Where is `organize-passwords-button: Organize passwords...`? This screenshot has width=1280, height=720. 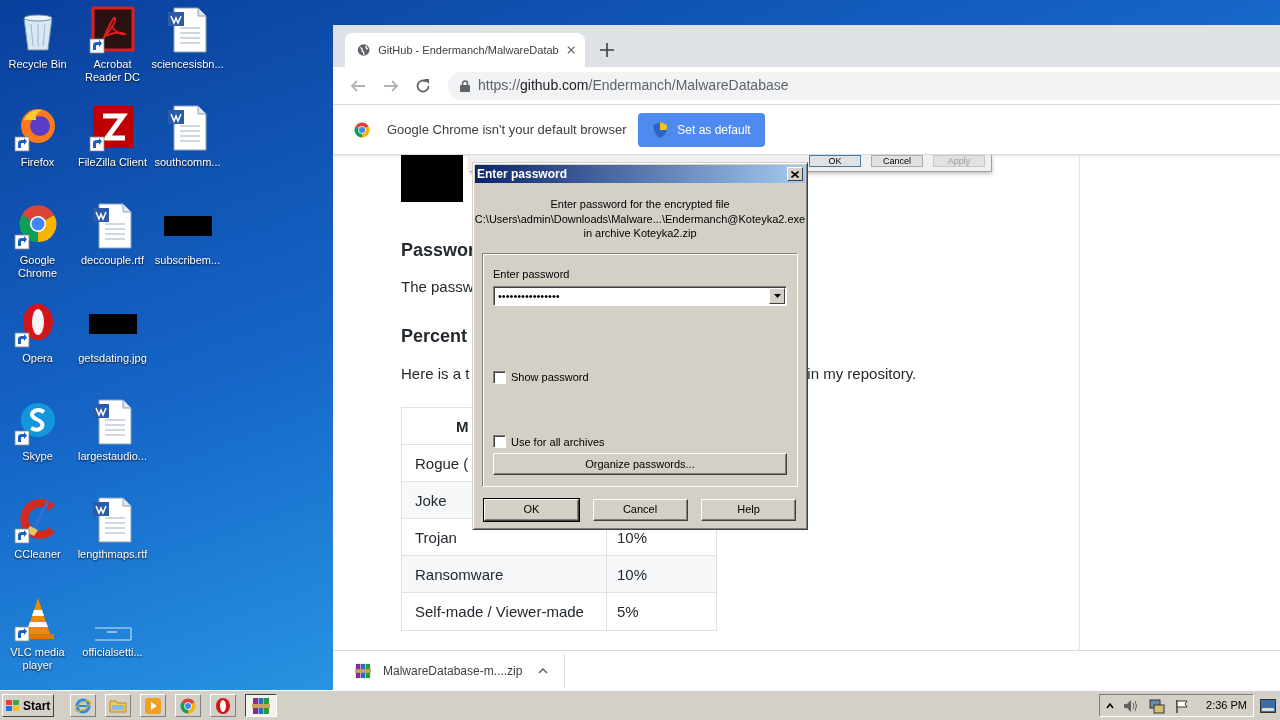
organize-passwords-button: Organize passwords... is located at coordinates (640, 464).